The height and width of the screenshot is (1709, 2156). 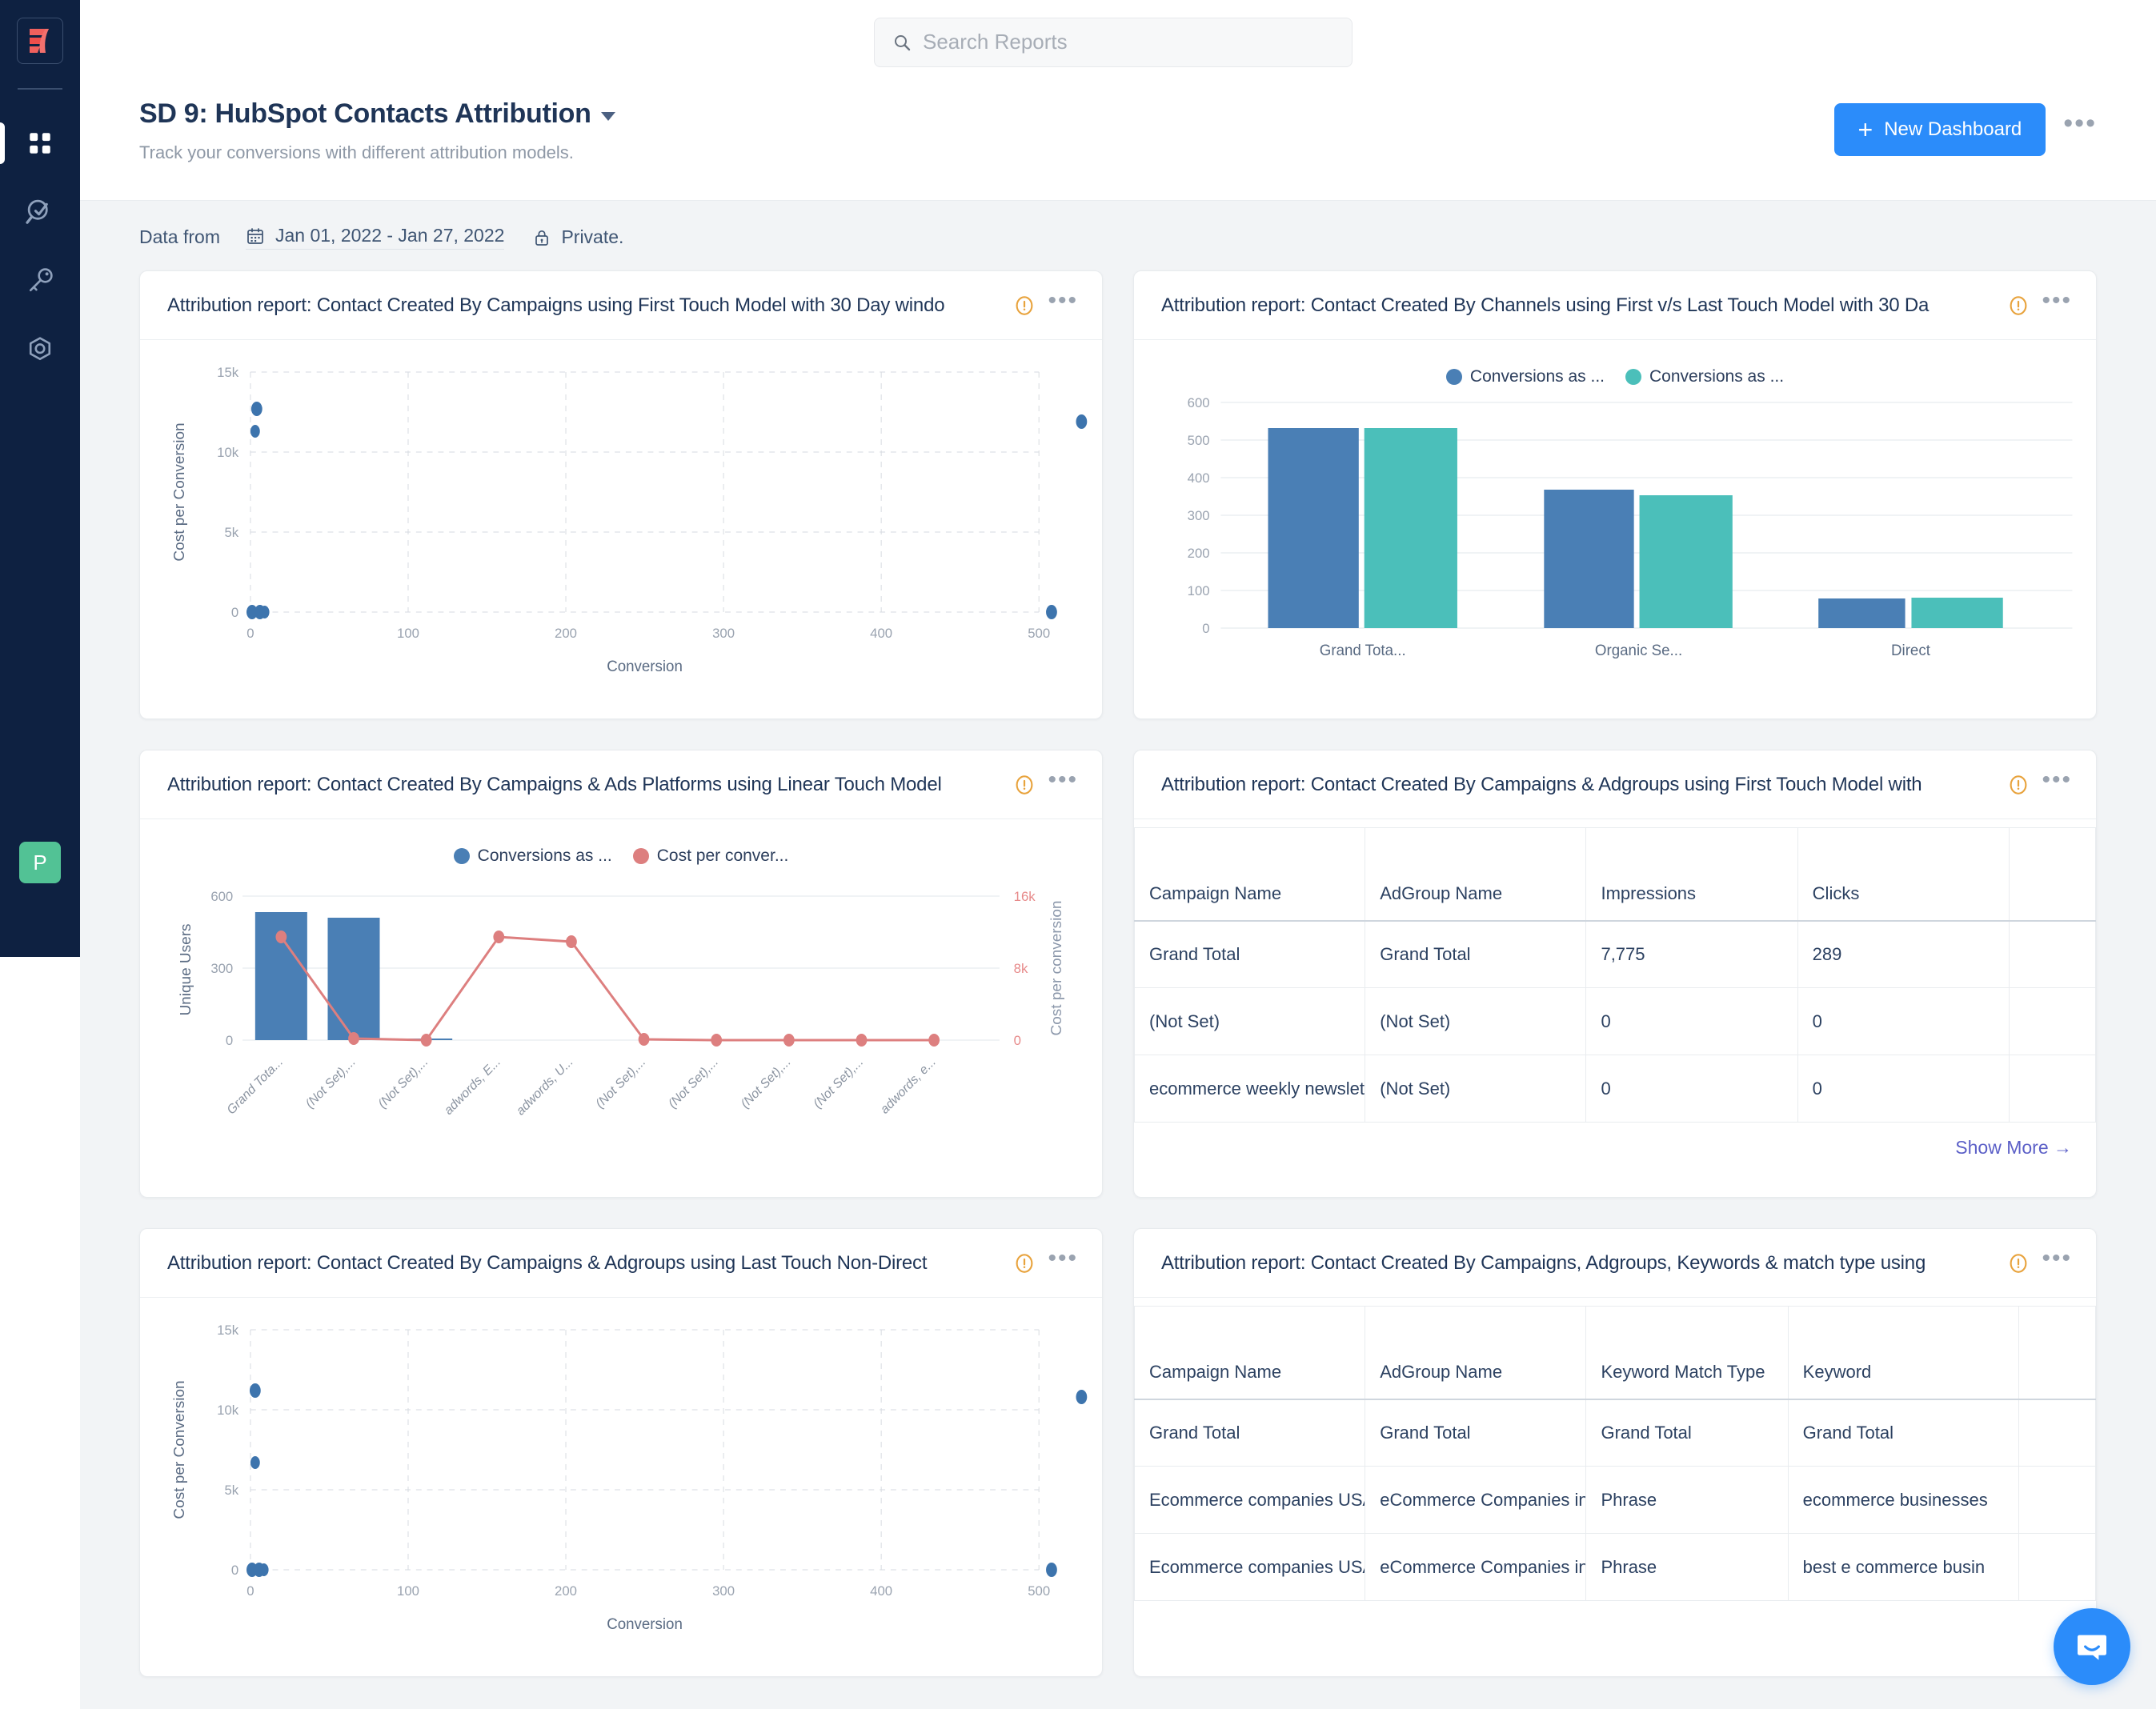 I want to click on column-header: Keyword Match Type, so click(x=1687, y=1353).